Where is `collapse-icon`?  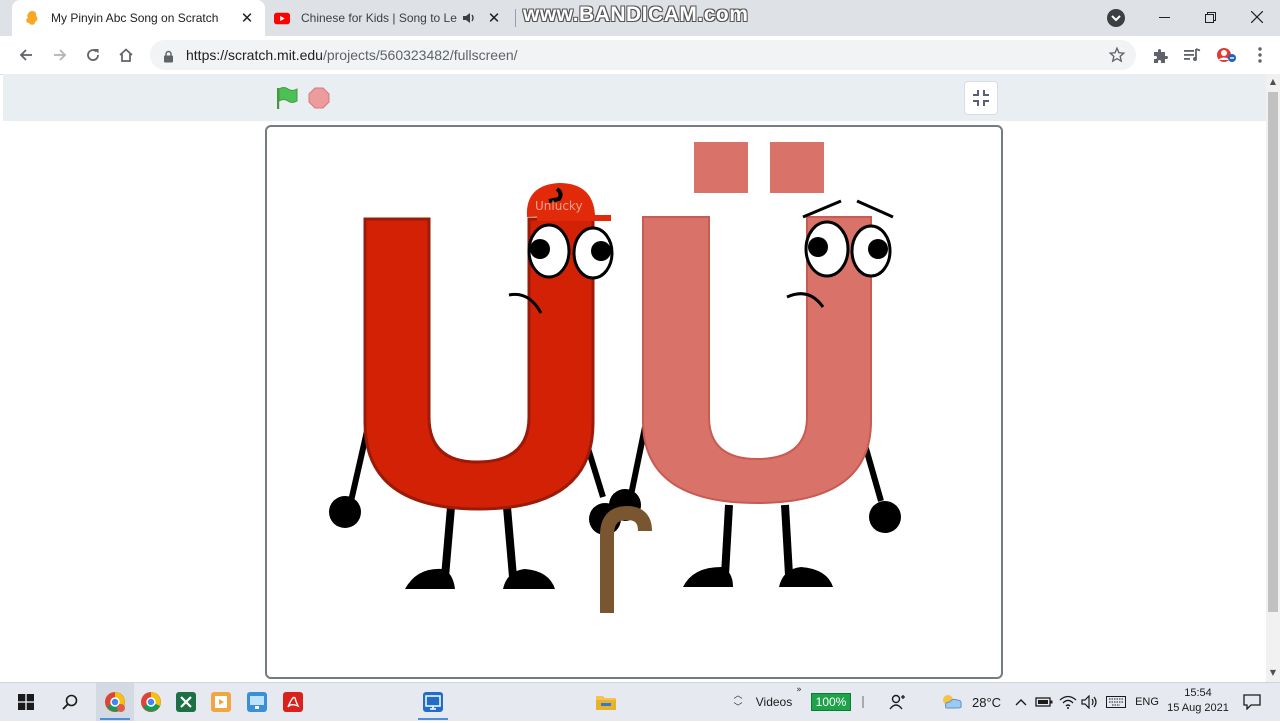 collapse-icon is located at coordinates (981, 98).